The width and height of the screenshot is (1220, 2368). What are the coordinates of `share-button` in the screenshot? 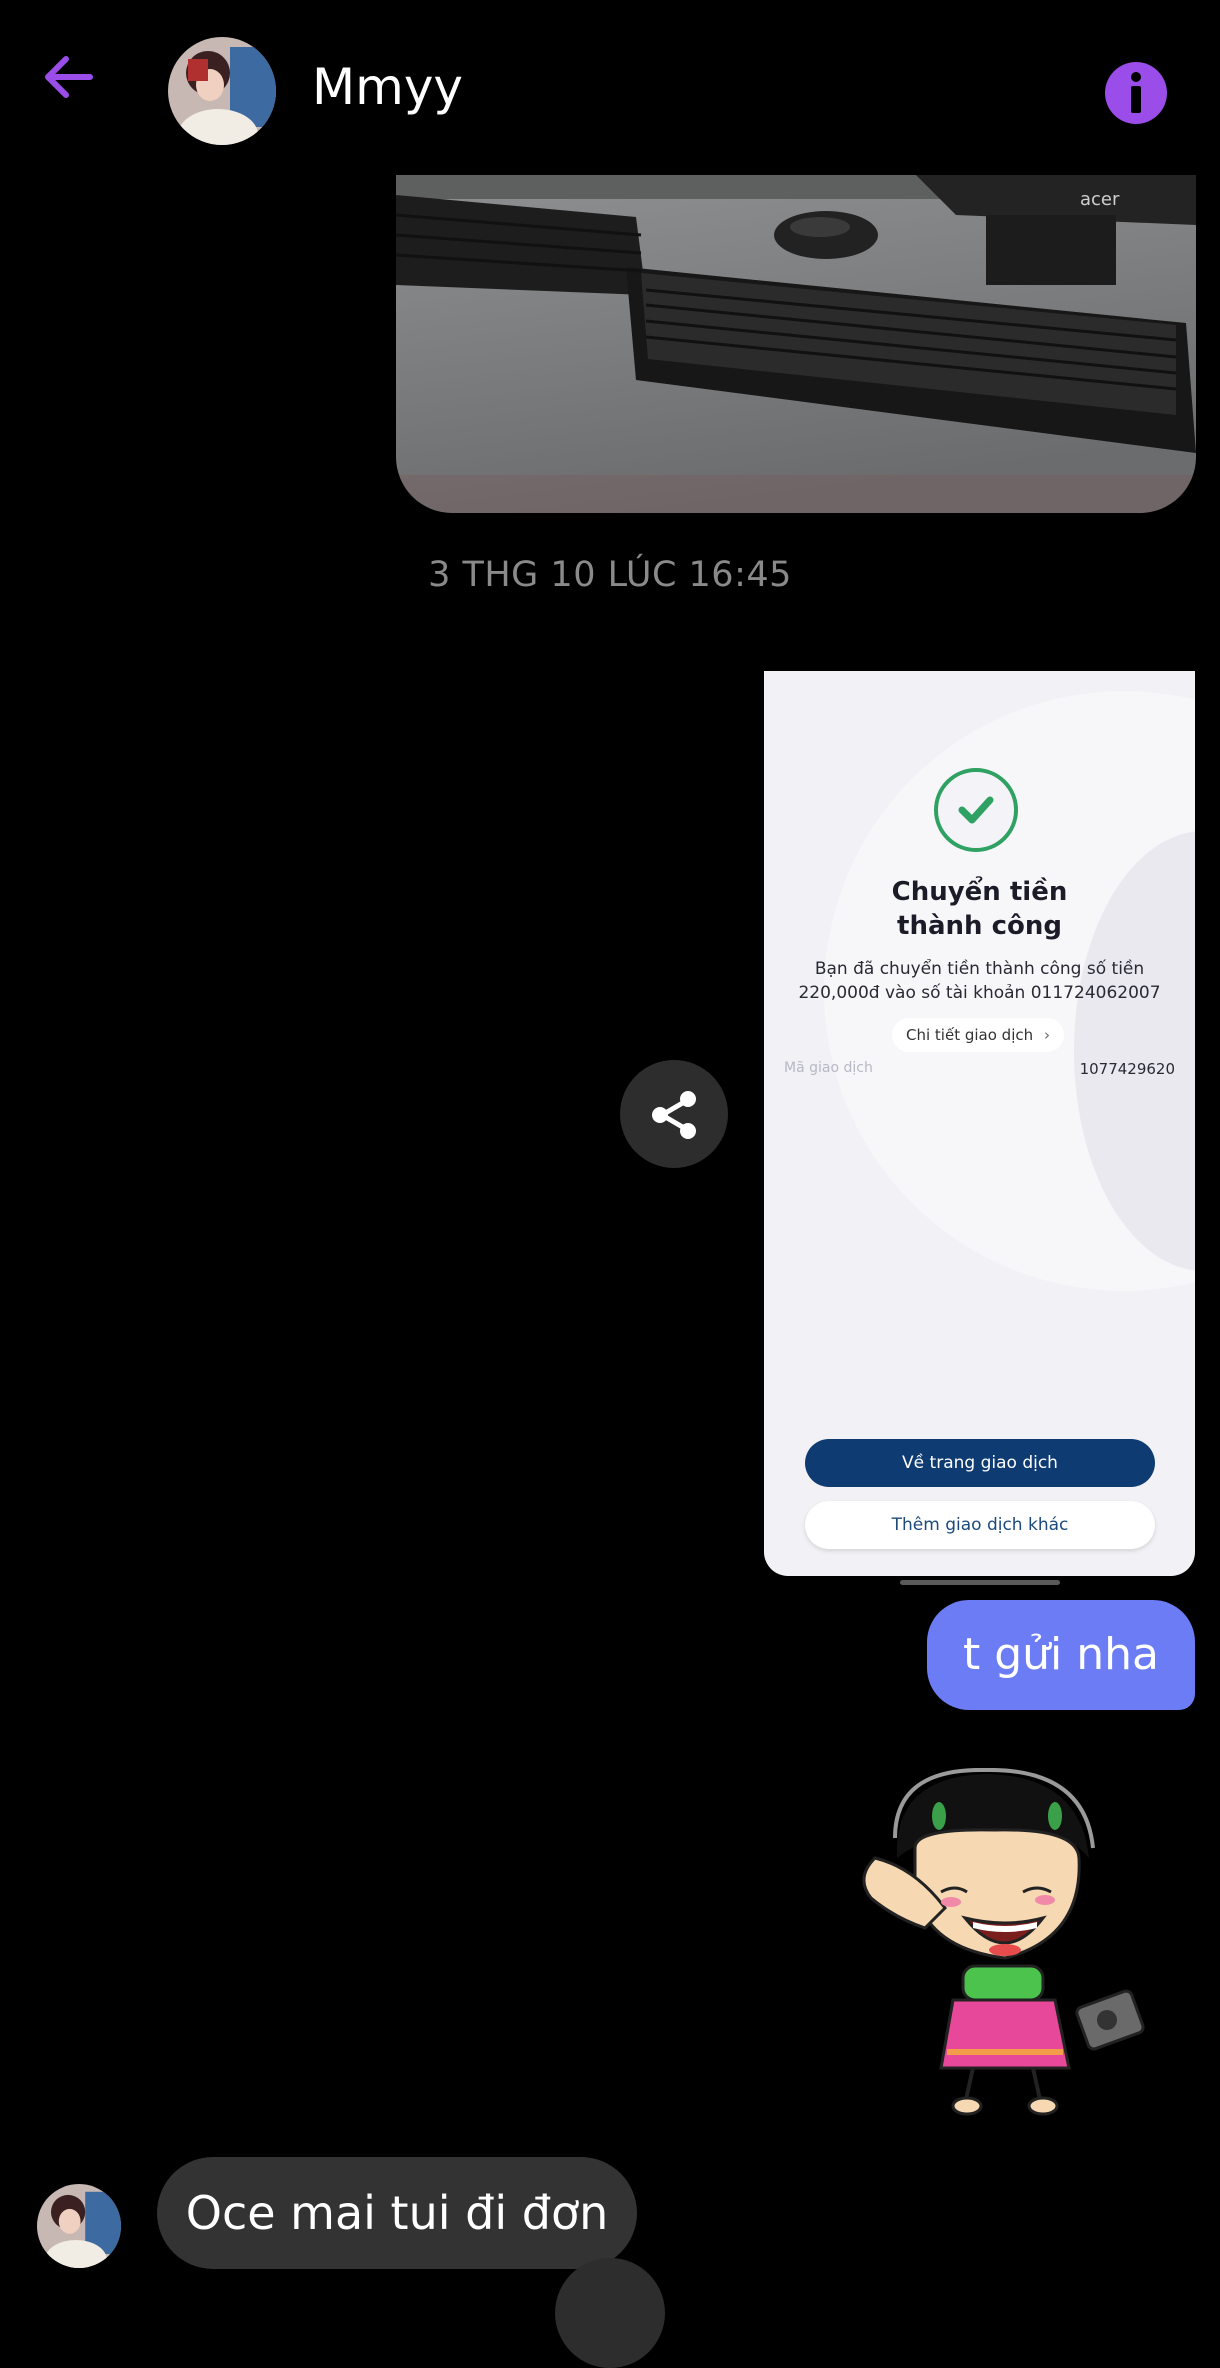 It's located at (674, 1114).